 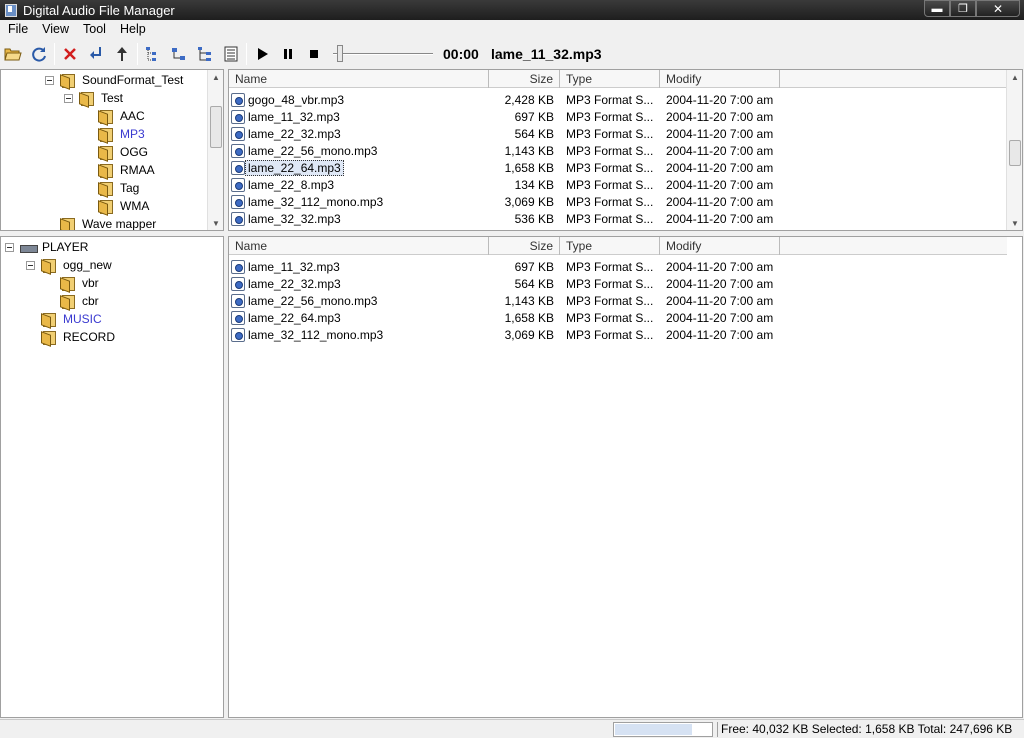 What do you see at coordinates (93, 98) in the screenshot?
I see `tree-node: Test` at bounding box center [93, 98].